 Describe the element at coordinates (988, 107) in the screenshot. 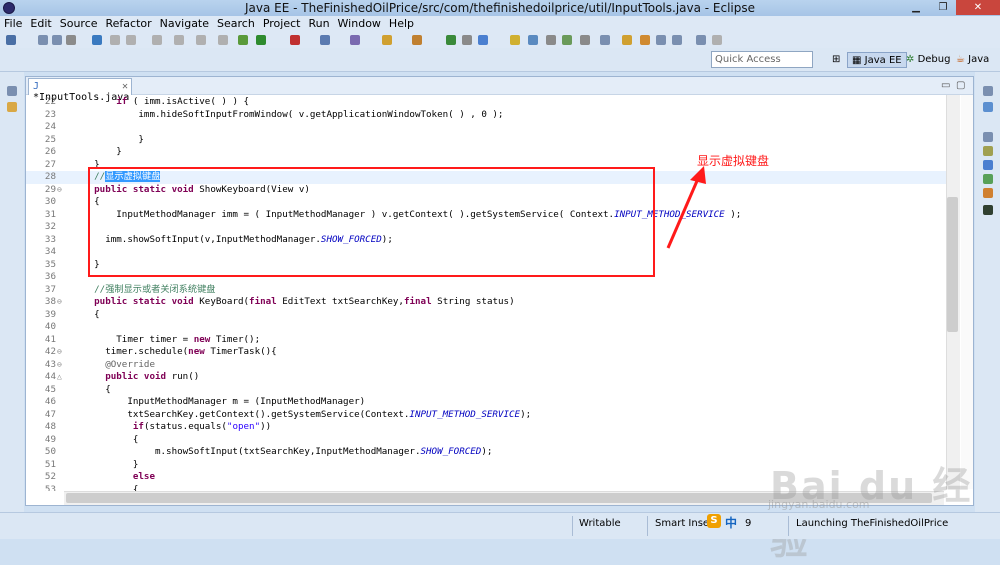

I see `outline-icon` at that location.